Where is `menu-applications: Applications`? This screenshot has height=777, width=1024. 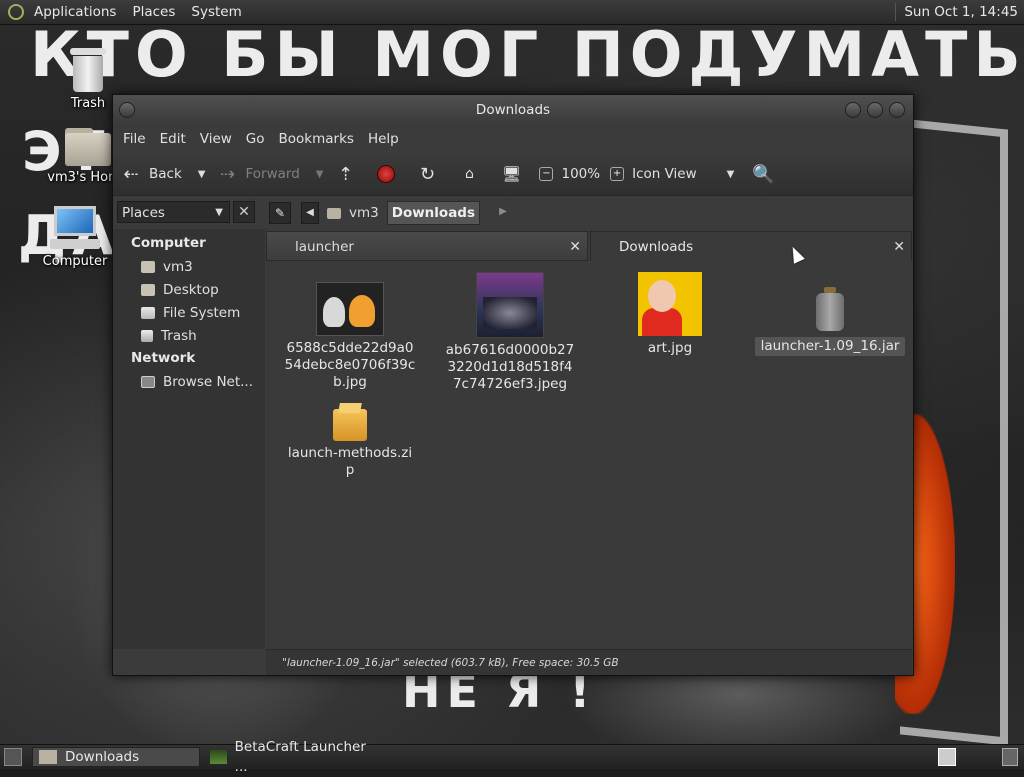
menu-applications: Applications is located at coordinates (75, 12).